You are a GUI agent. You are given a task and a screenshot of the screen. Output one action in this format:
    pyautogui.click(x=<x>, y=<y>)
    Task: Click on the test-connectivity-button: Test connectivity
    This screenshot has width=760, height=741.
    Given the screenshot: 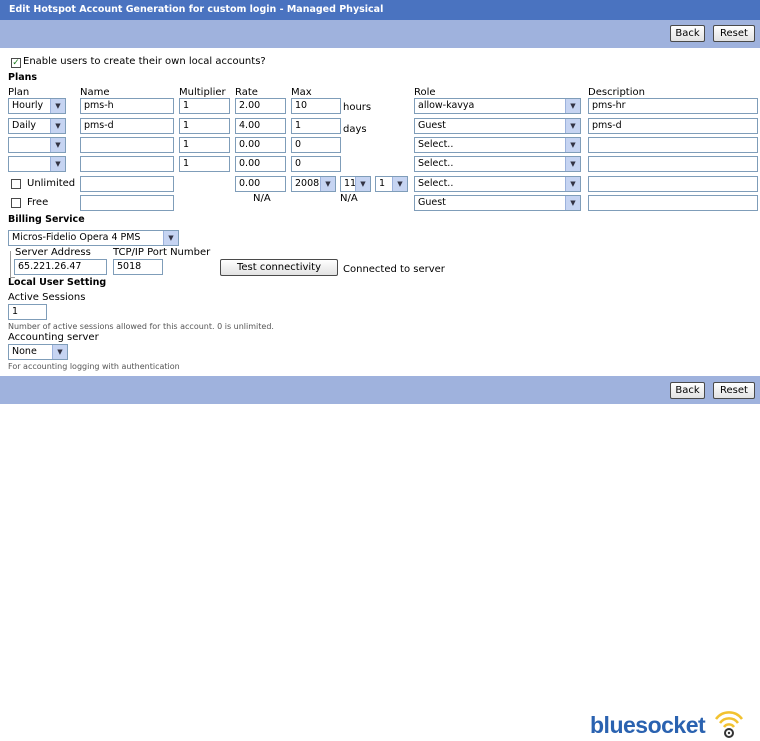 What is the action you would take?
    pyautogui.click(x=279, y=267)
    